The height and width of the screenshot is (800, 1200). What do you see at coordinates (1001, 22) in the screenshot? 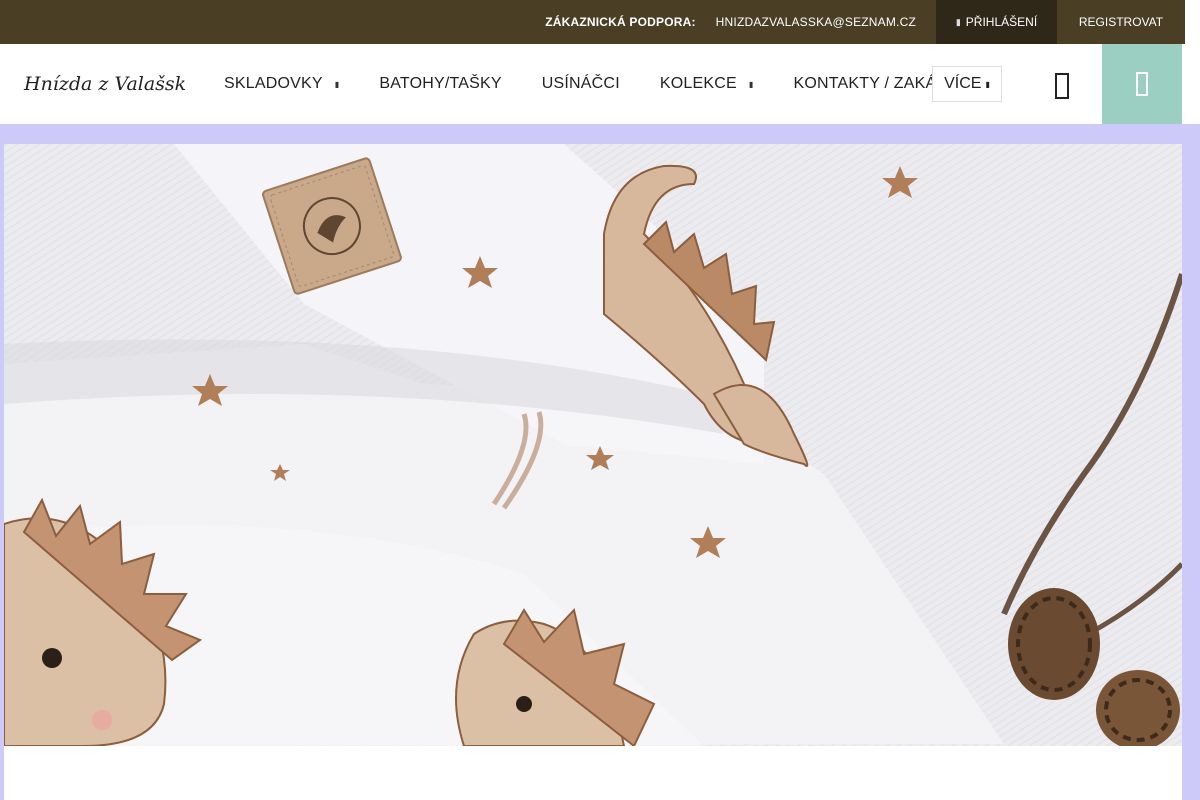
I see `login-label: PŘIHLÁŠENÍ` at bounding box center [1001, 22].